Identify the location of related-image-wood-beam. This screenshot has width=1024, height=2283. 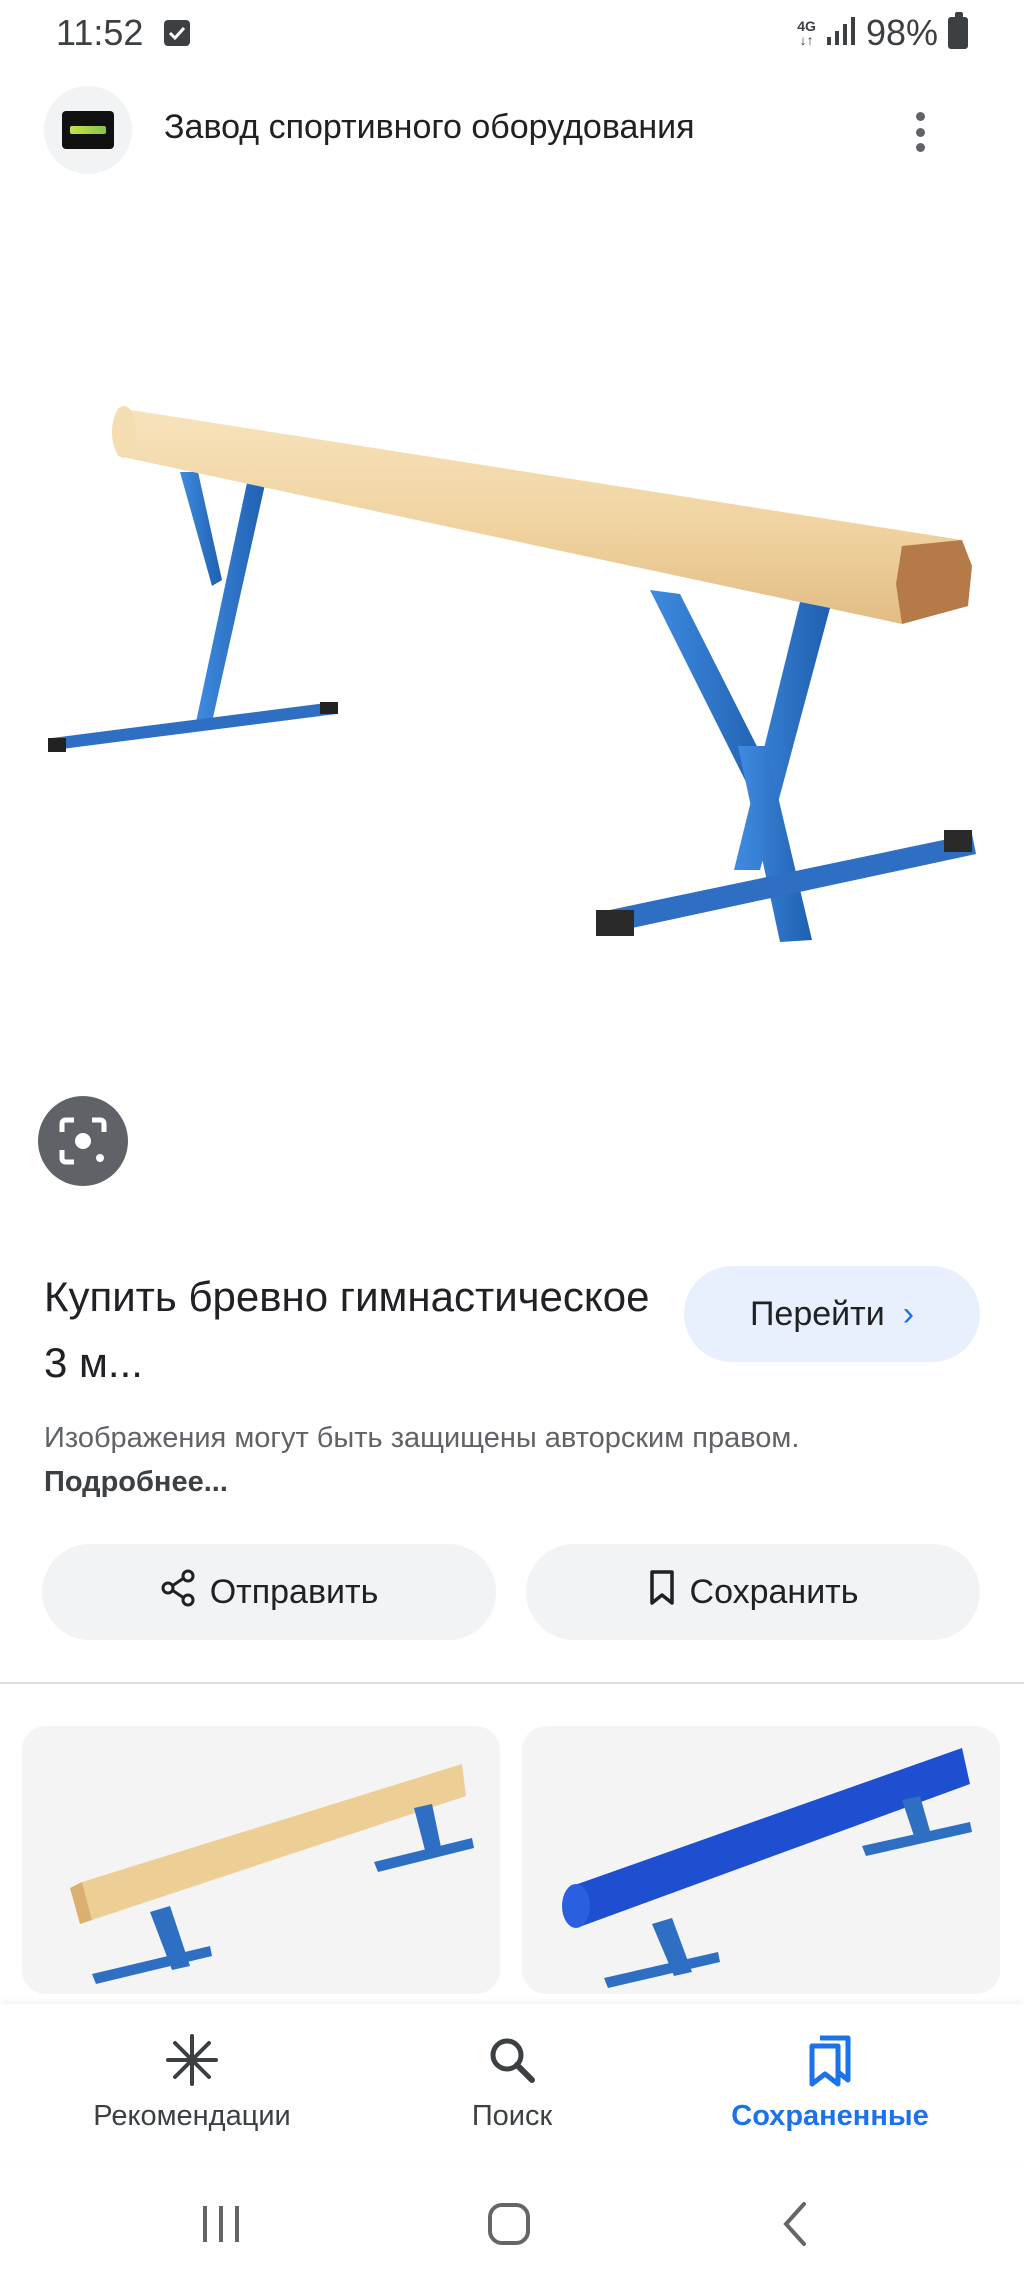
(261, 1860).